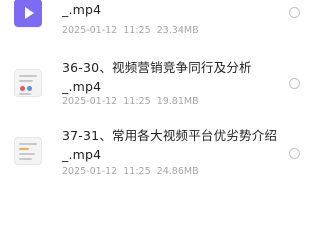  What do you see at coordinates (170, 145) in the screenshot?
I see `file-name: 37-31、常用各大视频平台优劣势介绍 _.mp4` at bounding box center [170, 145].